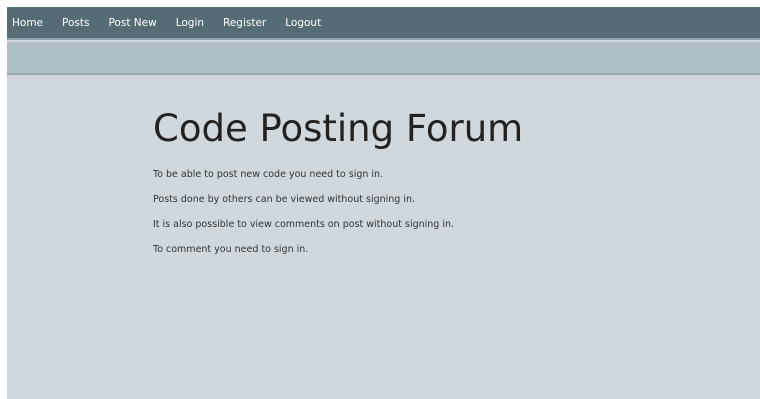 The width and height of the screenshot is (760, 399). What do you see at coordinates (231, 249) in the screenshot?
I see `intro-paragraph-comment: To comment you need to sign in.` at bounding box center [231, 249].